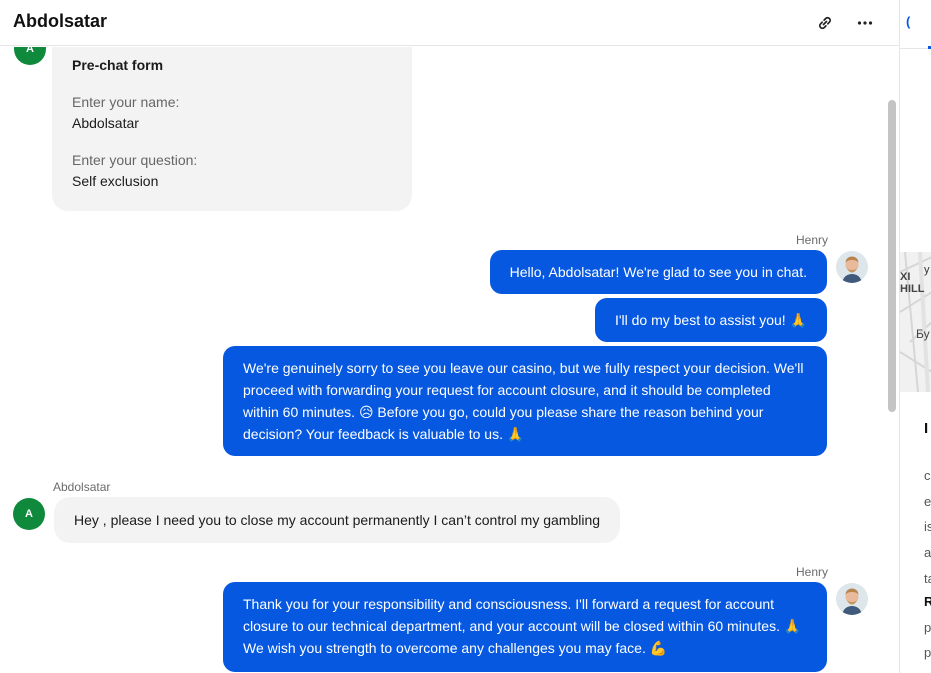 This screenshot has height=673, width=931. What do you see at coordinates (905, 277) in the screenshot?
I see `map-label: ХI` at bounding box center [905, 277].